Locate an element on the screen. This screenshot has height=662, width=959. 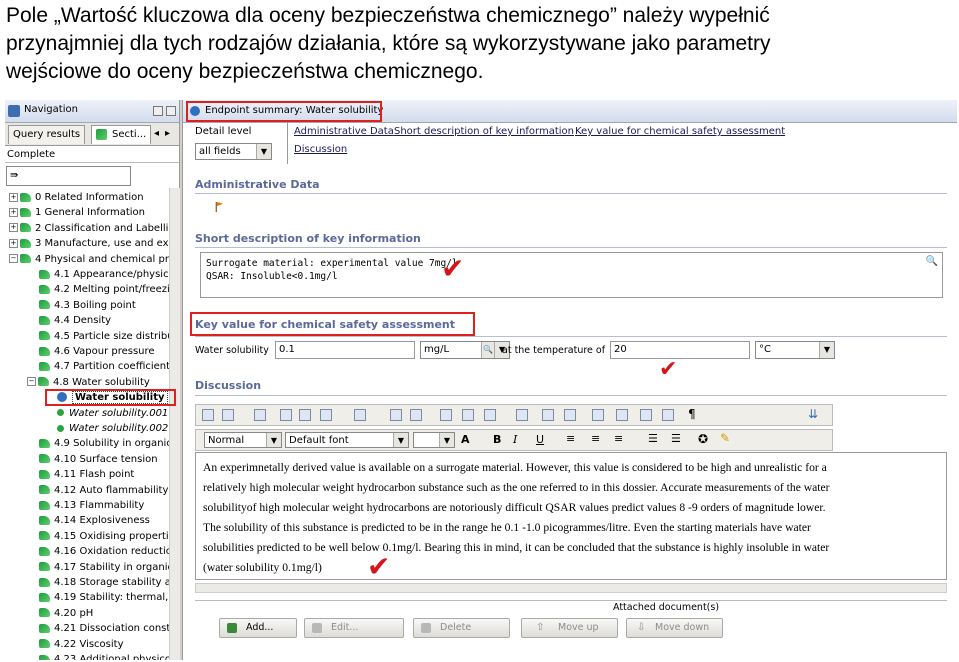
font-select: Default font ▼ is located at coordinates (347, 440).